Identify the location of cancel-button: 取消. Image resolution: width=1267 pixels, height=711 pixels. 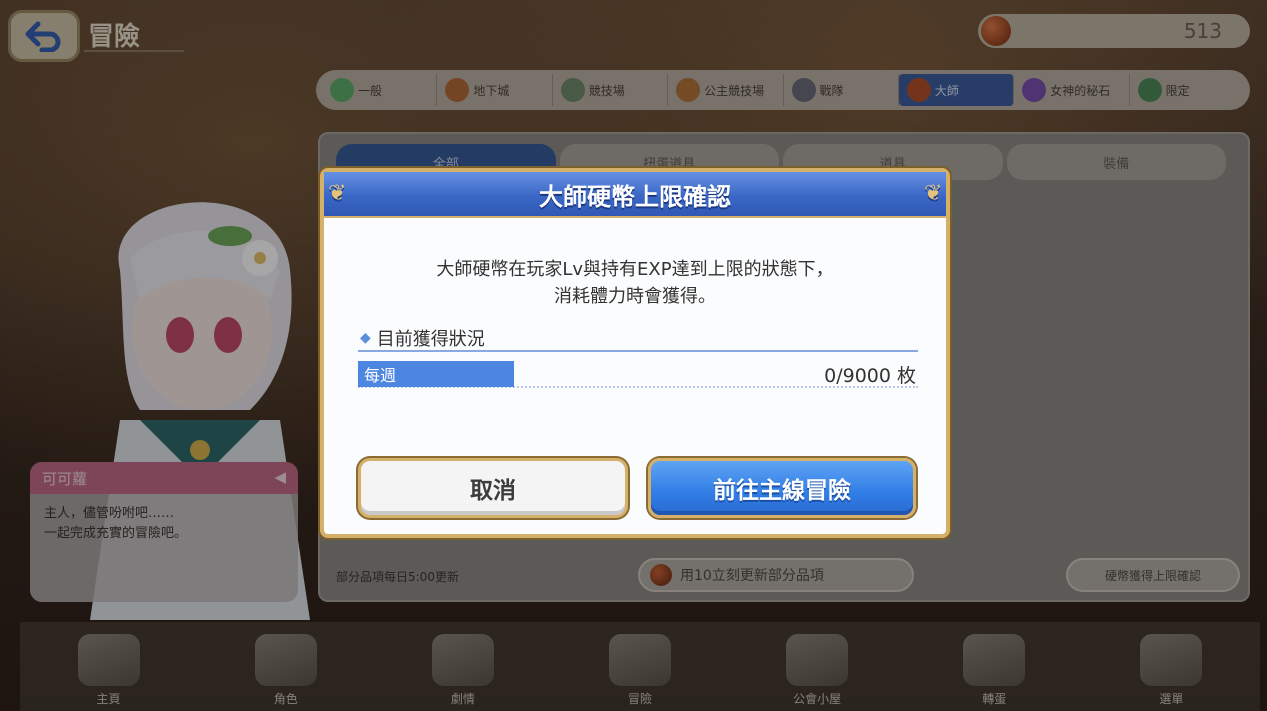
(493, 488).